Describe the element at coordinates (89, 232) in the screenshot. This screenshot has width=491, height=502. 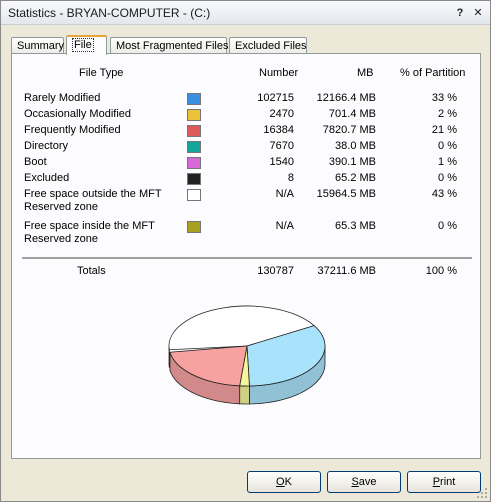
I see `file-type-label: Free space inside the MFT Reserved zone` at that location.